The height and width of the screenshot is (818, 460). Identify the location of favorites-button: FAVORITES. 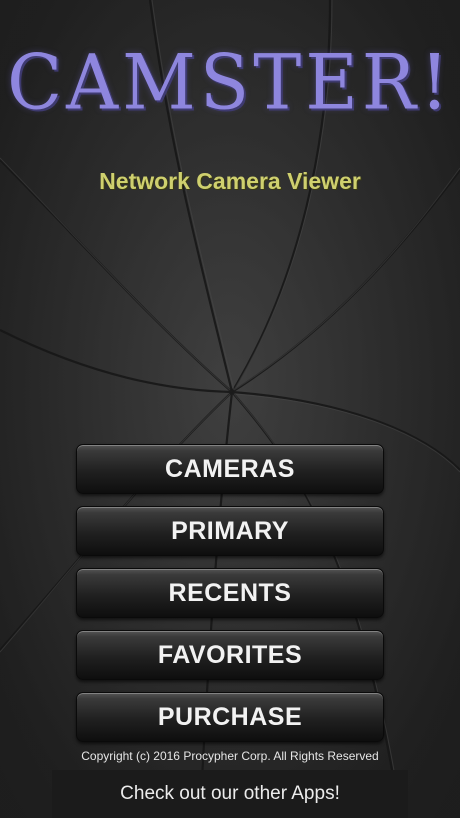
(230, 655).